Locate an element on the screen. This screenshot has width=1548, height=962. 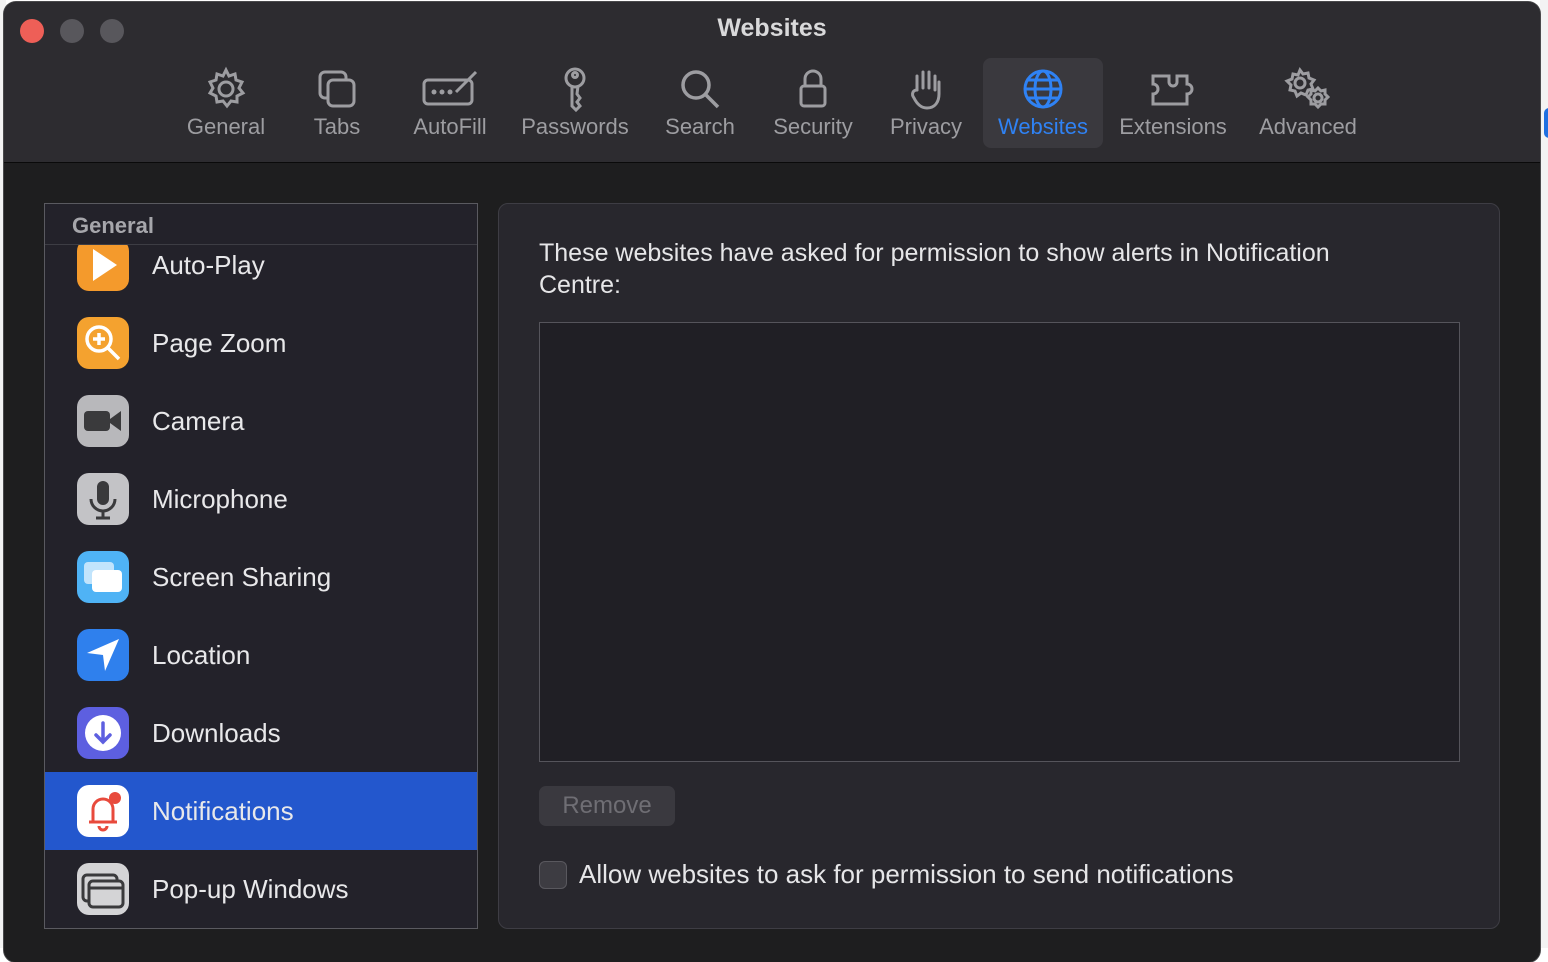
hand-icon is located at coordinates (926, 89).